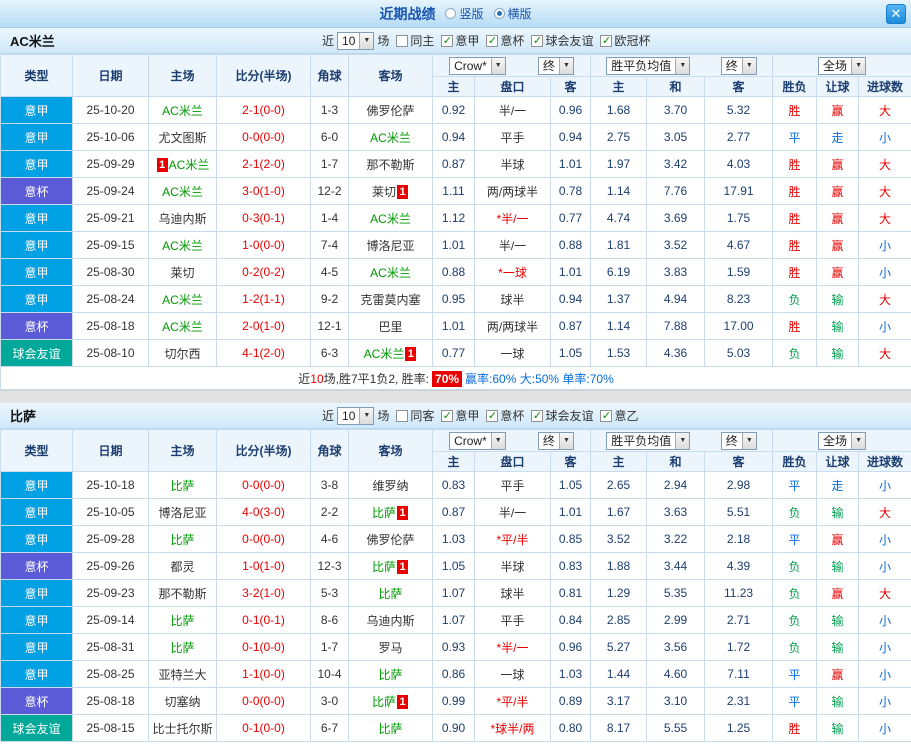 This screenshot has height=752, width=911. Describe the element at coordinates (110, 110) in the screenshot. I see `match-date: 25-10-20` at that location.